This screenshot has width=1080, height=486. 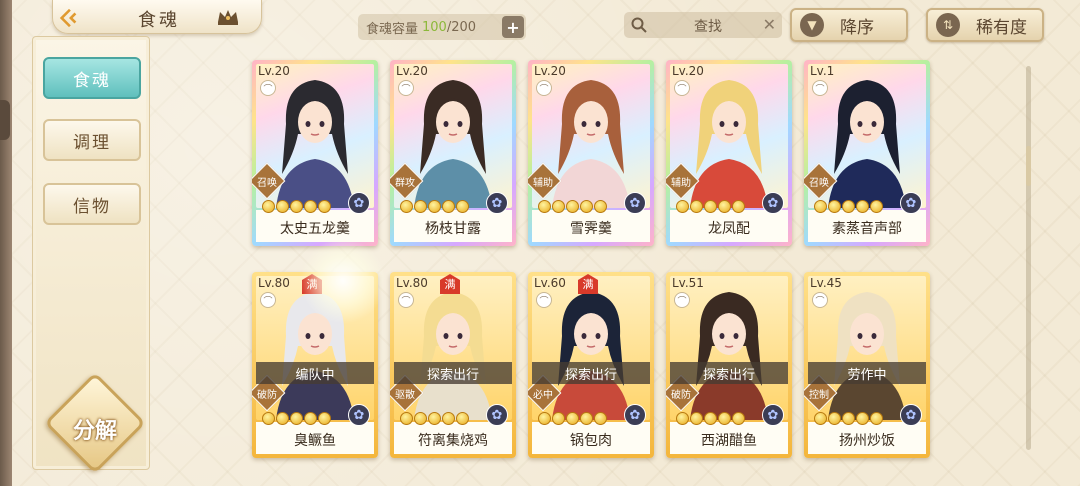 What do you see at coordinates (513, 27) in the screenshot?
I see `capacity-plus-button: +` at bounding box center [513, 27].